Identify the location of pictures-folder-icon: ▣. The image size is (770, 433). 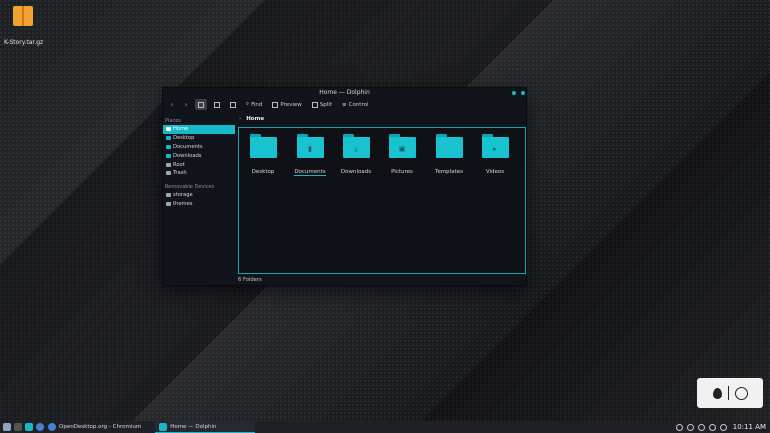
(402, 146).